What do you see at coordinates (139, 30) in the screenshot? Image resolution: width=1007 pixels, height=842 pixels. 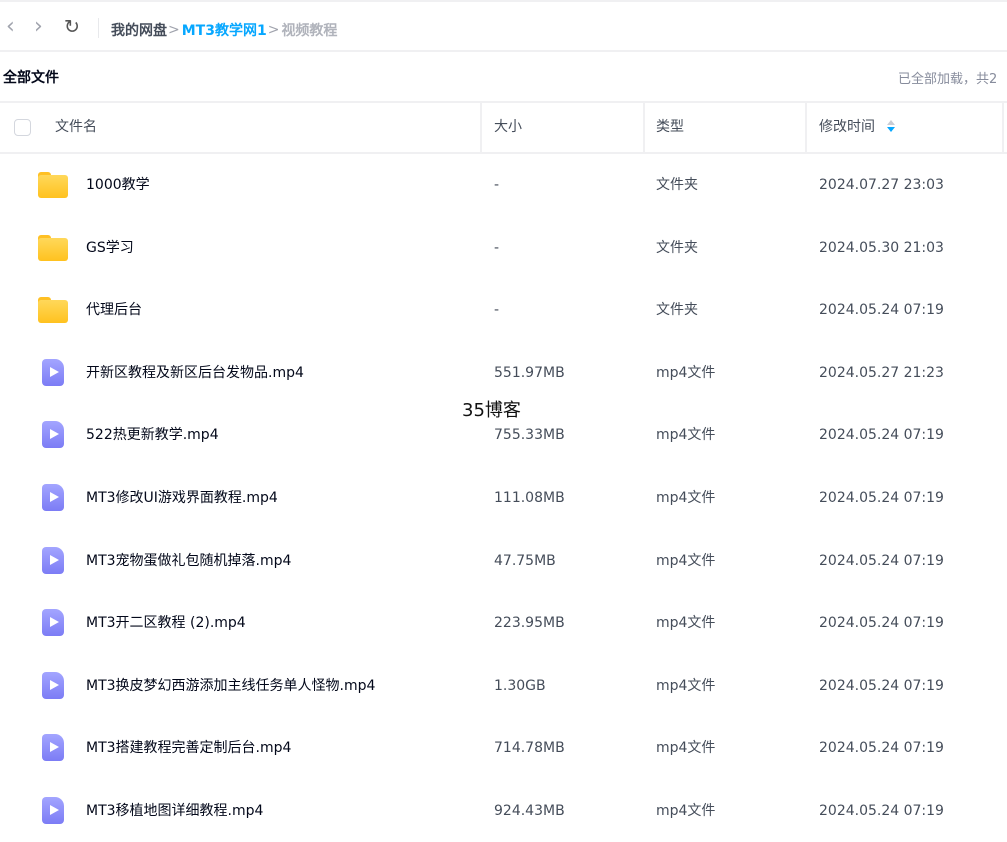 I see `breadcrumb-my-drive: 我的网盘` at bounding box center [139, 30].